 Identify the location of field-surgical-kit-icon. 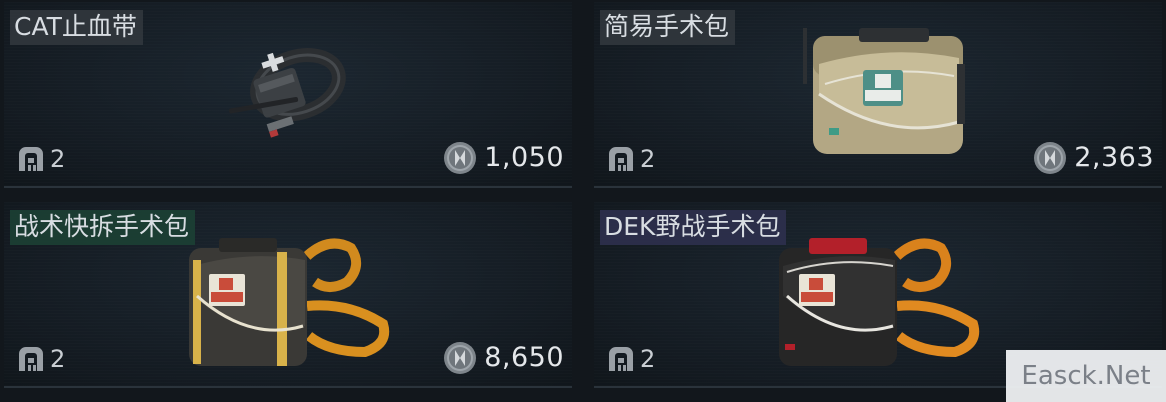
(879, 302).